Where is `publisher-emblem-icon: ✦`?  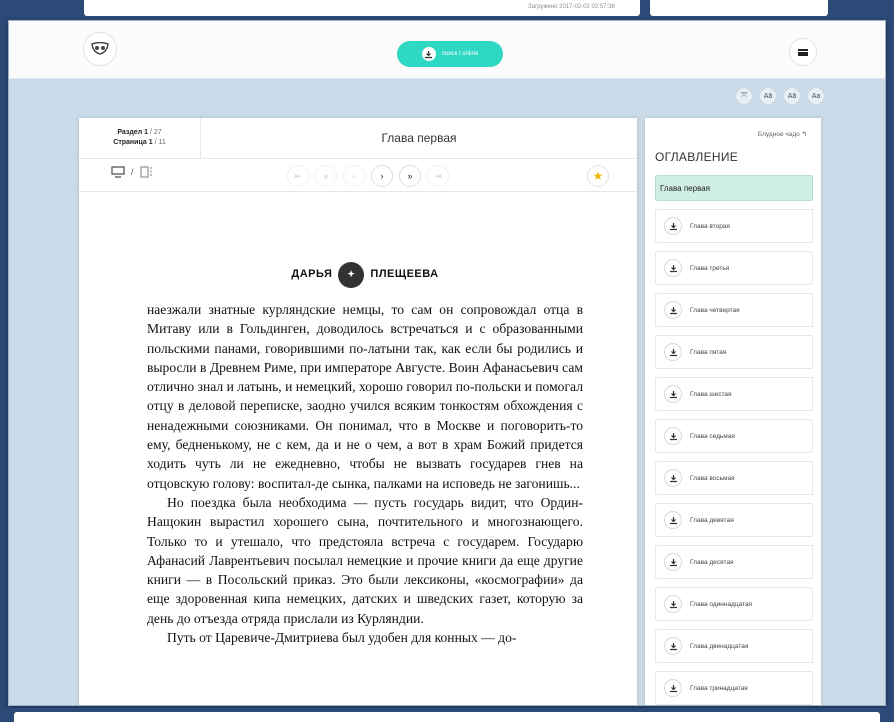 publisher-emblem-icon: ✦ is located at coordinates (351, 275).